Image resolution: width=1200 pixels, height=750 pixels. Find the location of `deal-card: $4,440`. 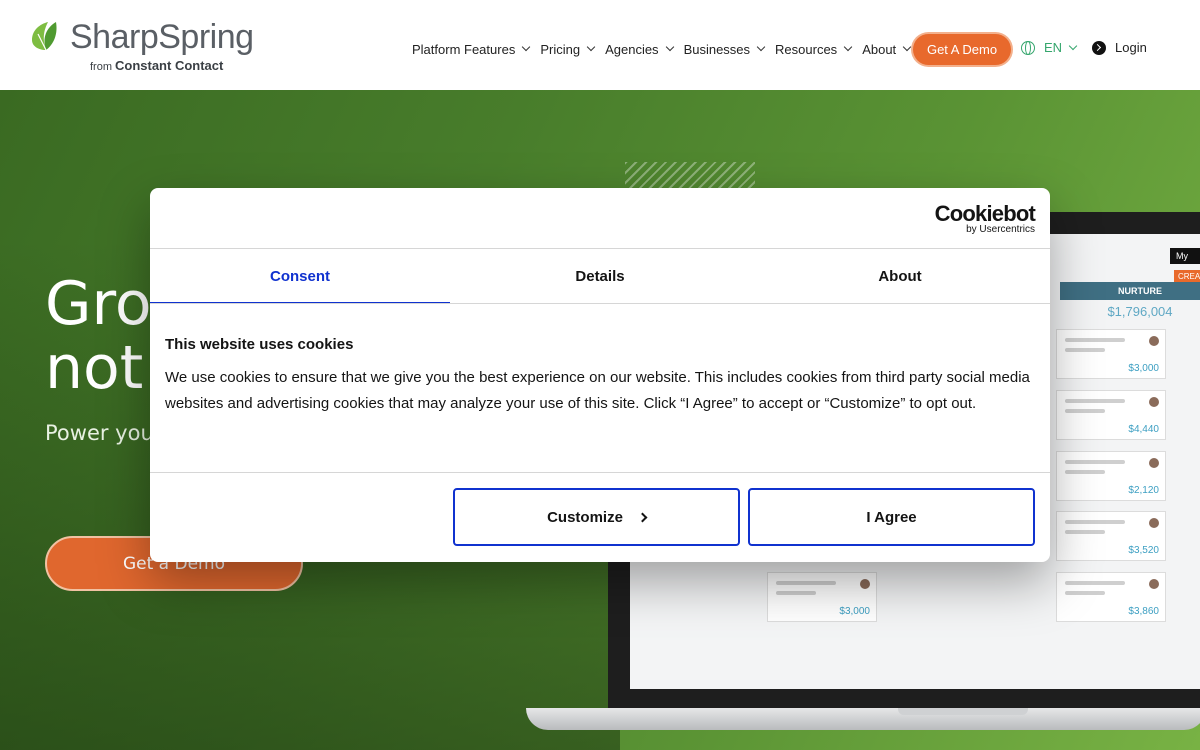

deal-card: $4,440 is located at coordinates (1111, 415).